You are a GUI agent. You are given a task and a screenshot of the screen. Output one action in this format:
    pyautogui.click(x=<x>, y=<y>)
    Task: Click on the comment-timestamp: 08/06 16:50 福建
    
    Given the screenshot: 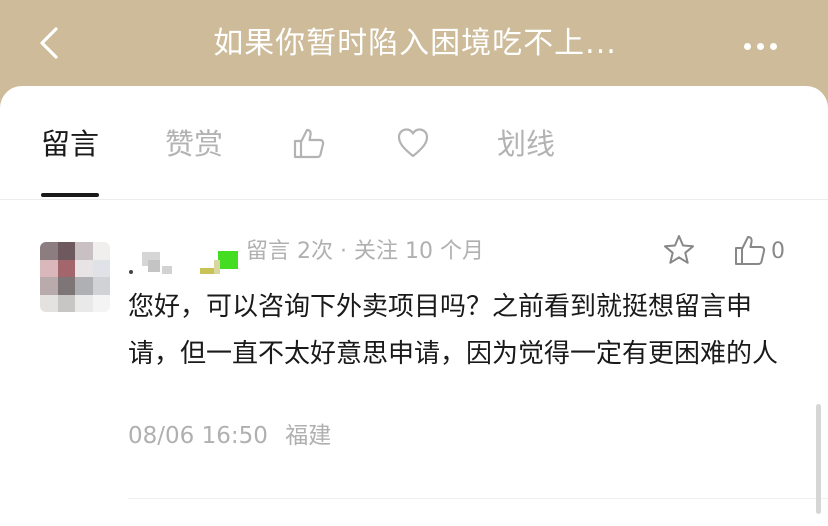 What is the action you would take?
    pyautogui.click(x=229, y=436)
    